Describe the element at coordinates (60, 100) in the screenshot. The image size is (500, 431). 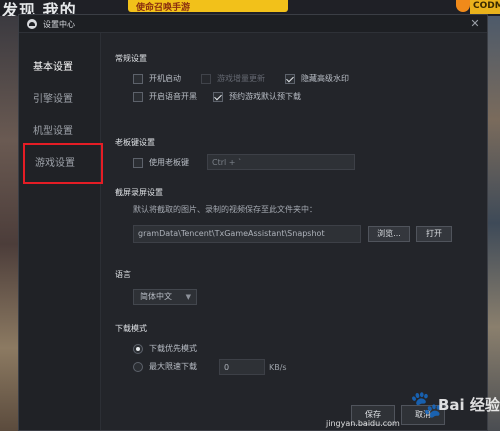
I see `sidebar-item-engine: 引擎设置` at that location.